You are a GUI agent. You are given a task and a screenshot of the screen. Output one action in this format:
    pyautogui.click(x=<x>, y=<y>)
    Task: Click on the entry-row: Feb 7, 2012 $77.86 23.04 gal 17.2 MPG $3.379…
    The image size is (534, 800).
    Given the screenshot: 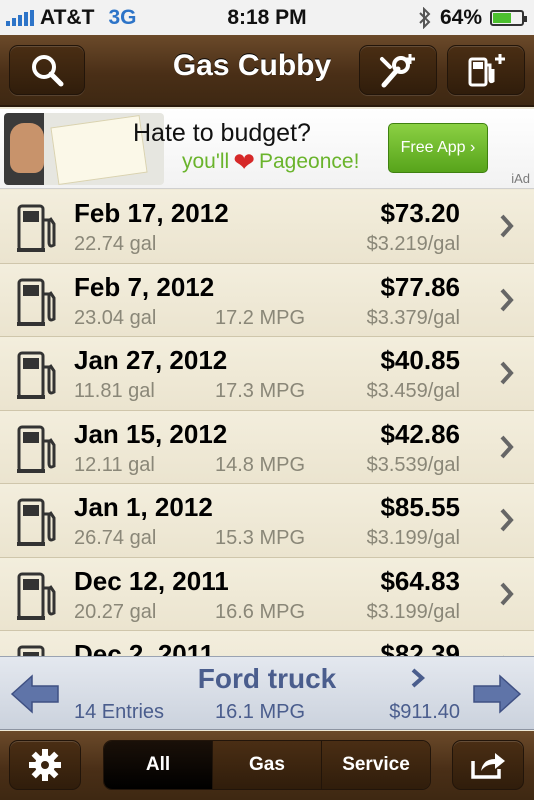 What is the action you would take?
    pyautogui.click(x=267, y=300)
    